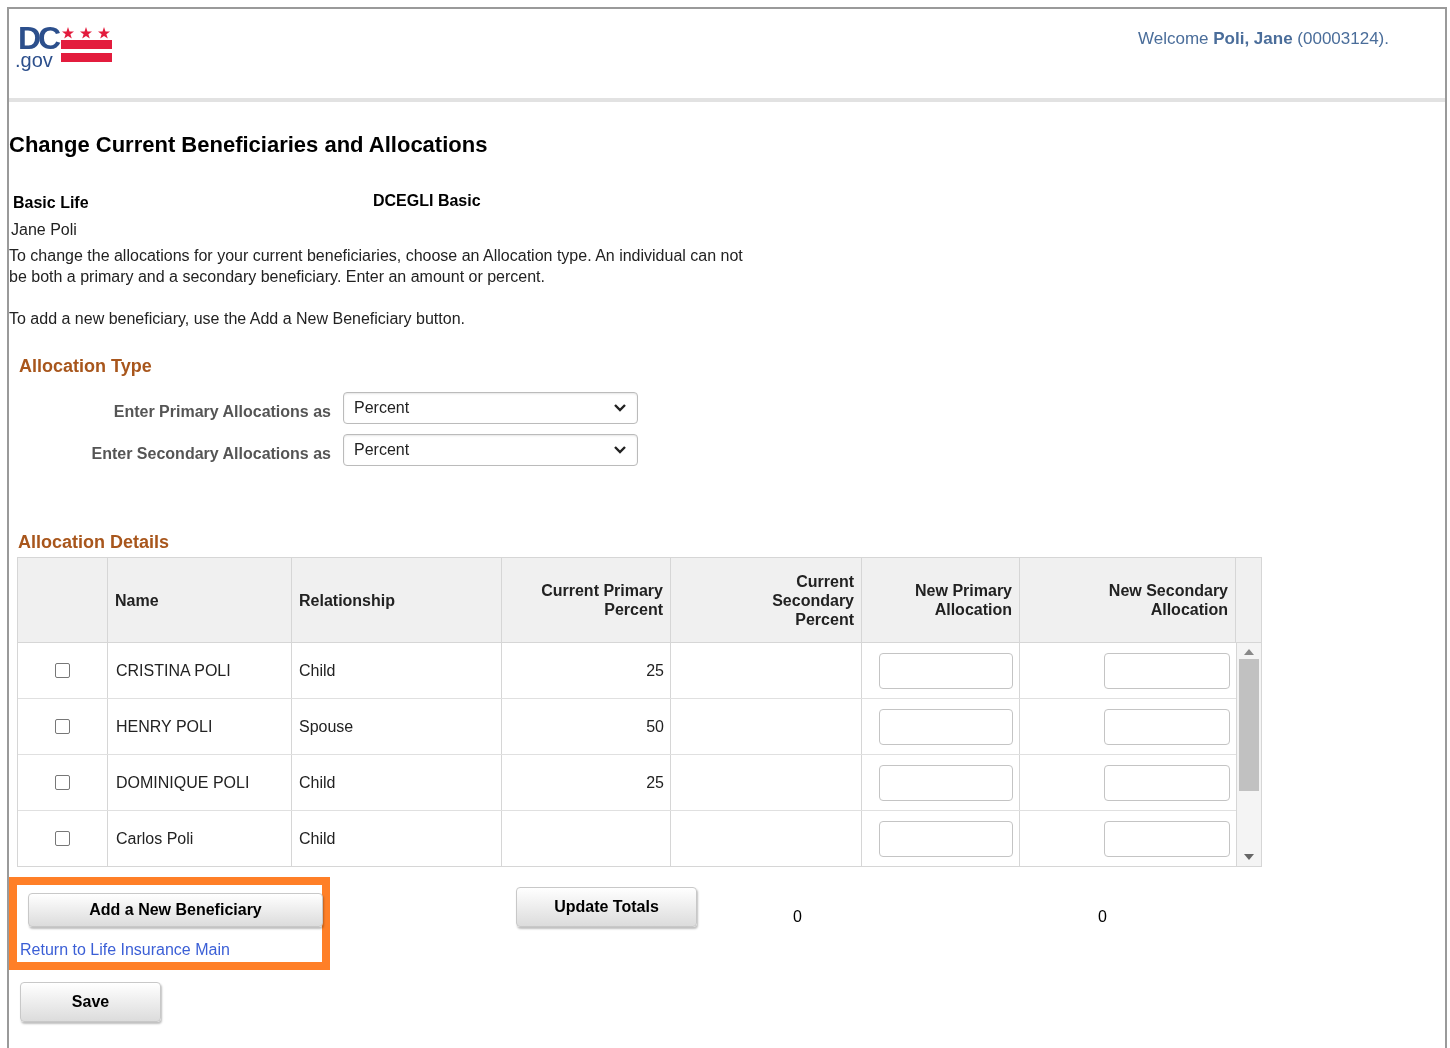 The width and height of the screenshot is (1450, 1048). I want to click on save-button: Save, so click(90, 1002).